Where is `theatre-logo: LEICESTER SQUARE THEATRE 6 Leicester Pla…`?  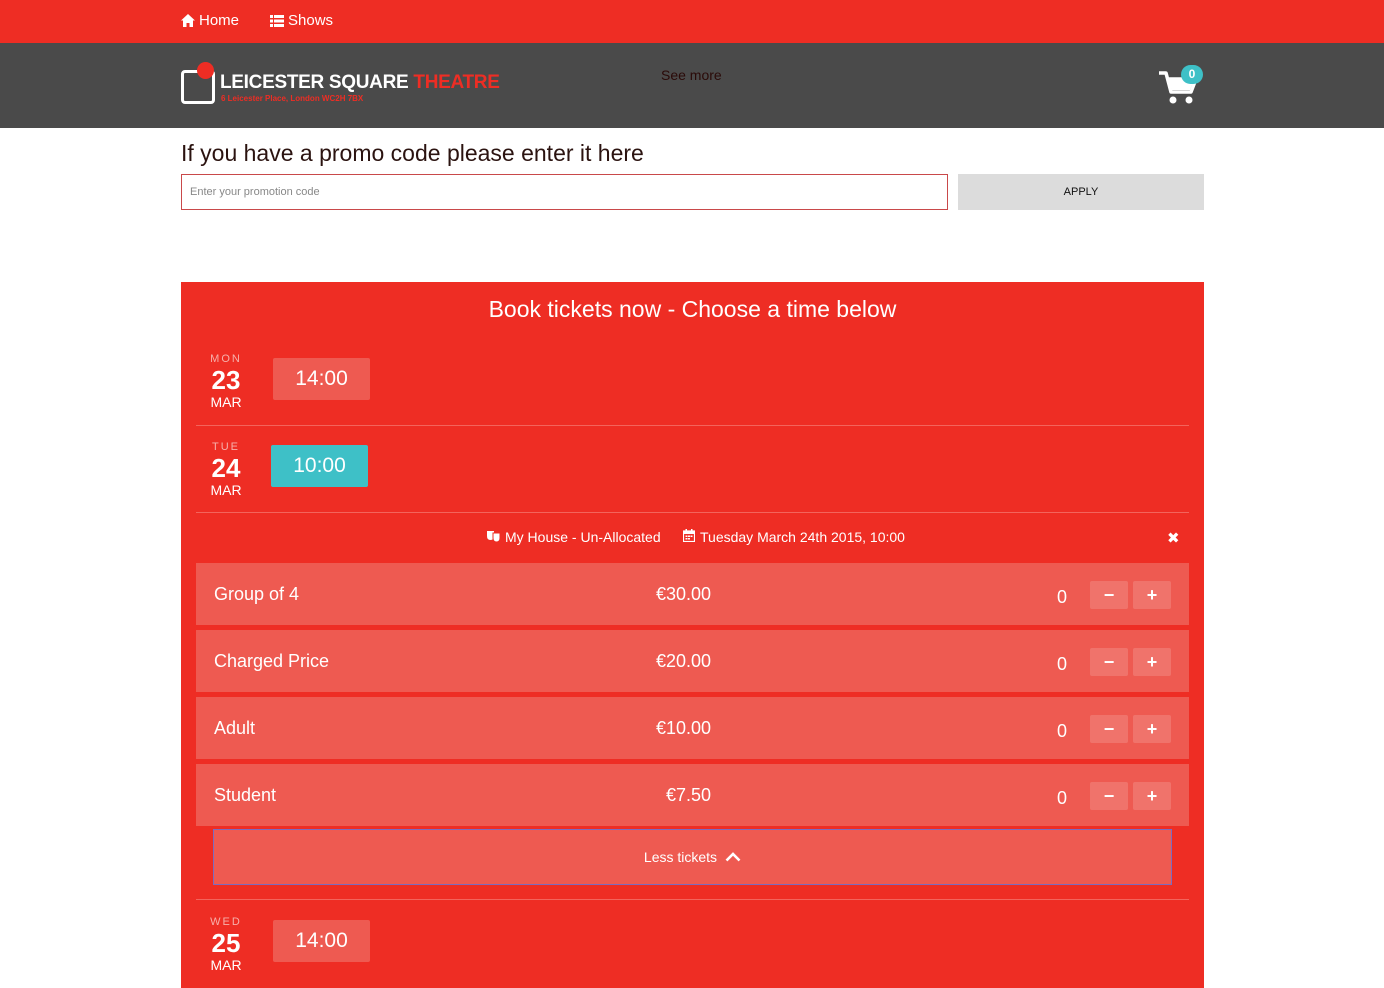 theatre-logo: LEICESTER SQUARE THEATRE 6 Leicester Pla… is located at coordinates (340, 84).